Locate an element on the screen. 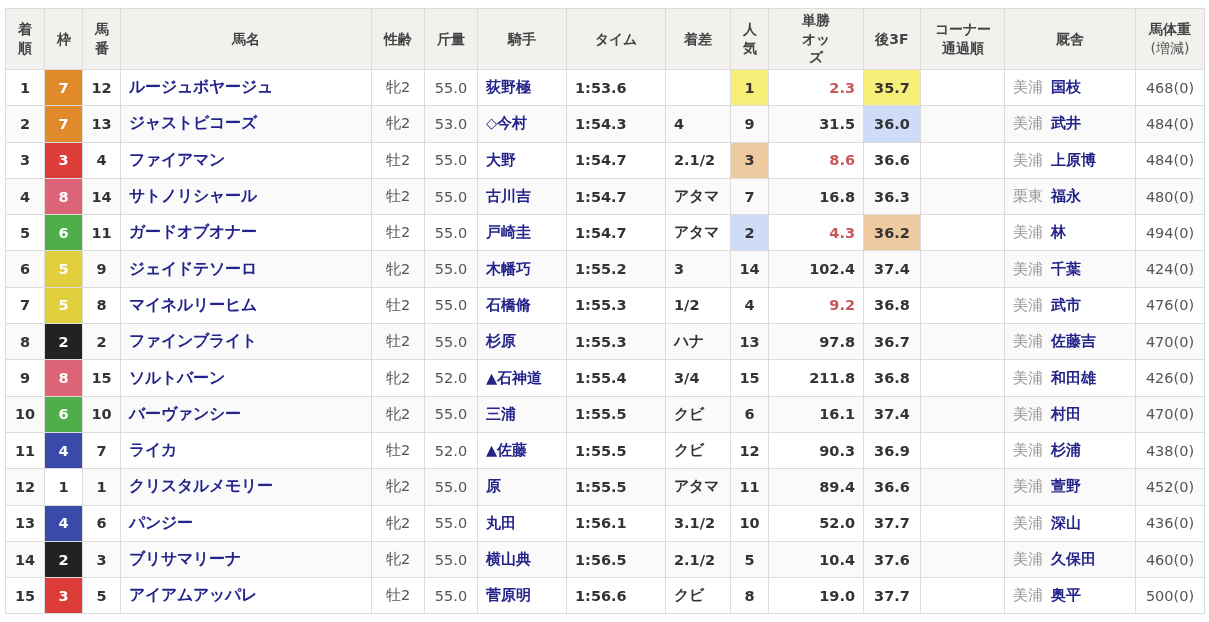  table-cell: 35.7 is located at coordinates (892, 87).